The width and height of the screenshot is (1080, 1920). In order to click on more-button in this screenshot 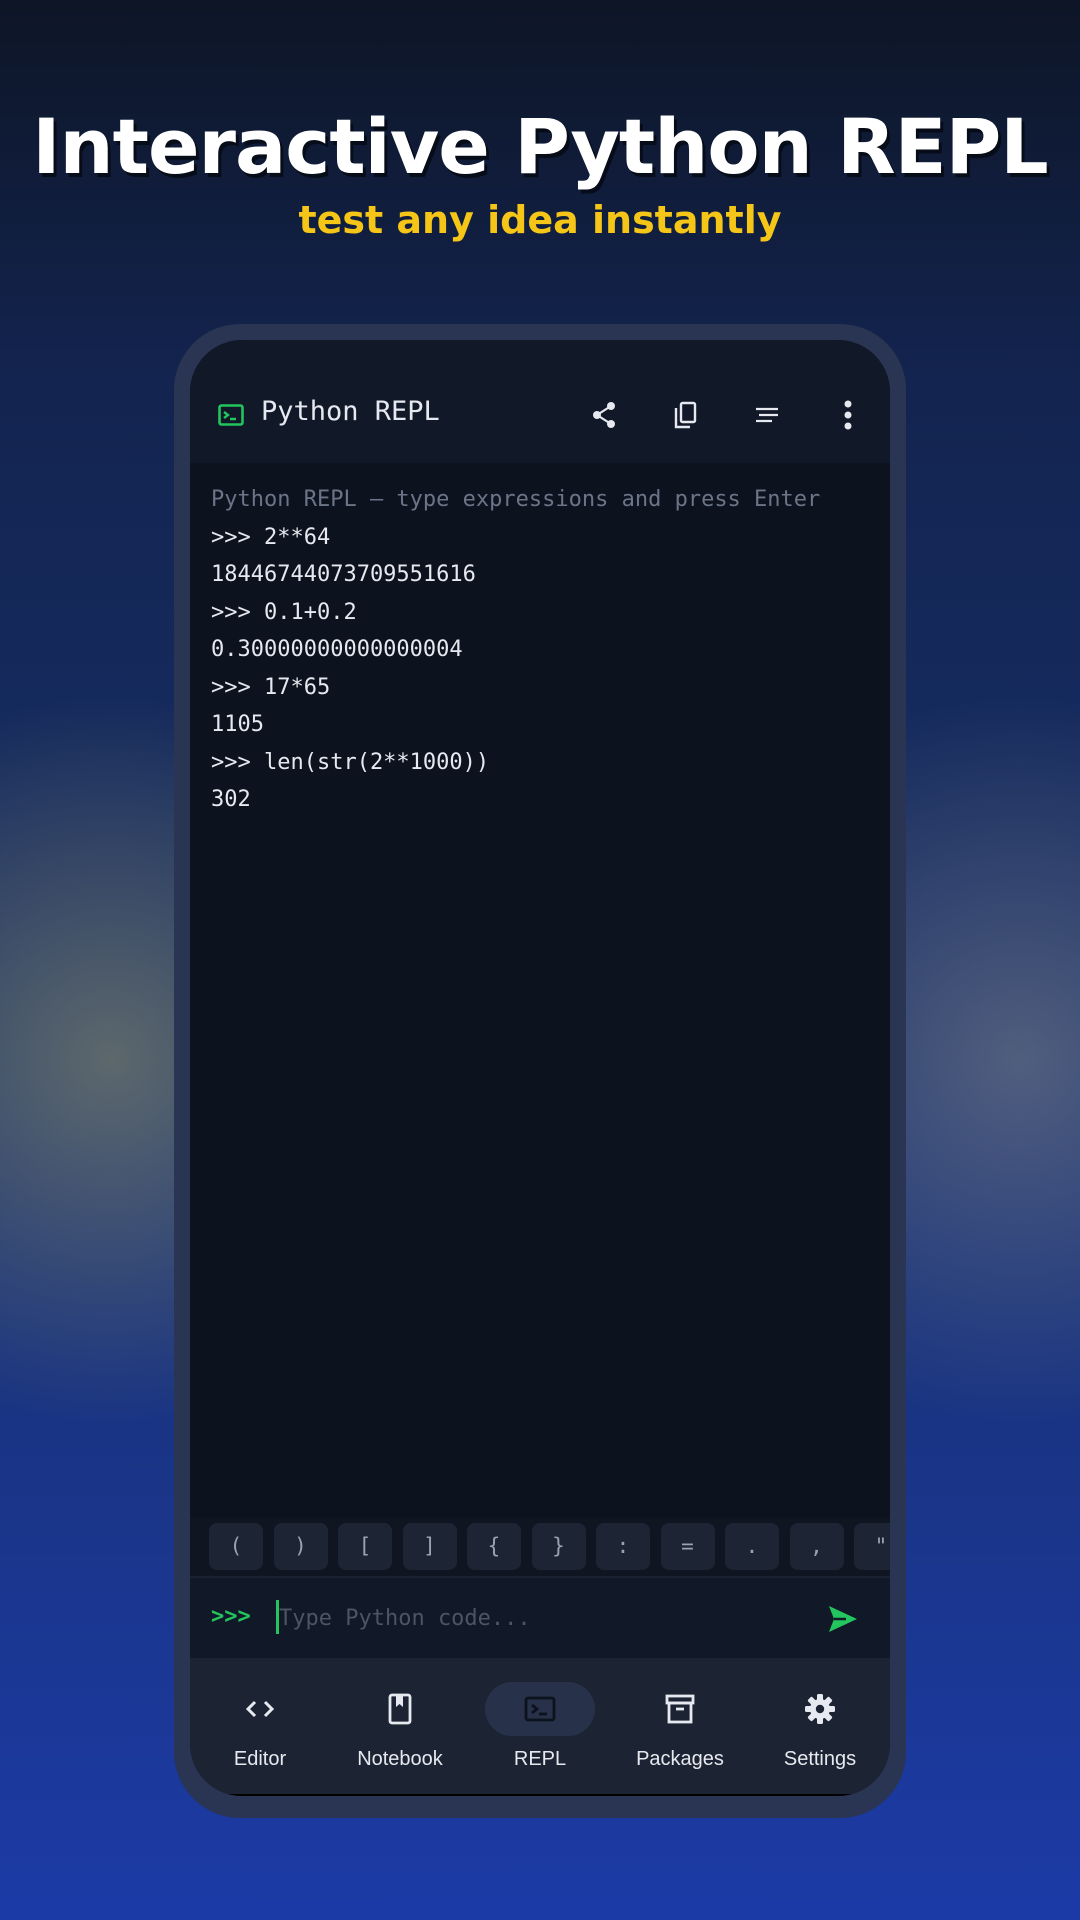, I will do `click(848, 415)`.